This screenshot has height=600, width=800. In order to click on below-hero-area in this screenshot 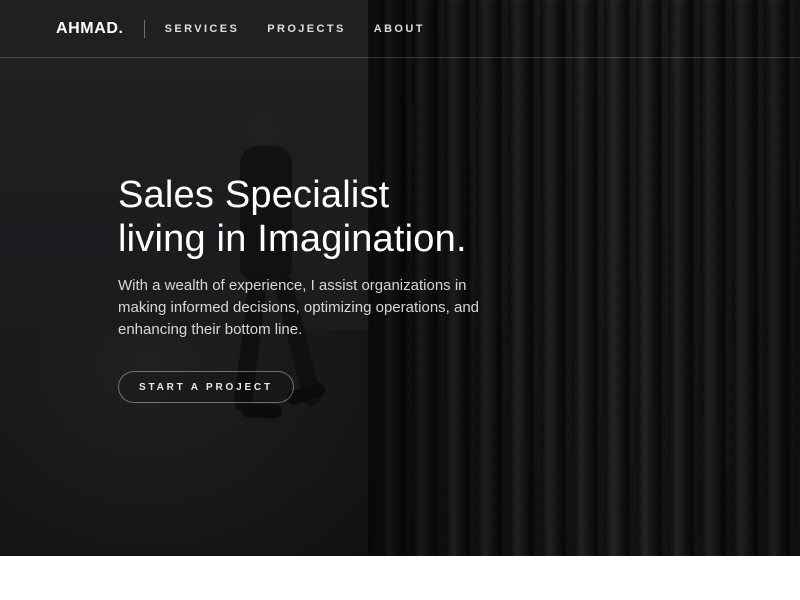, I will do `click(400, 578)`.